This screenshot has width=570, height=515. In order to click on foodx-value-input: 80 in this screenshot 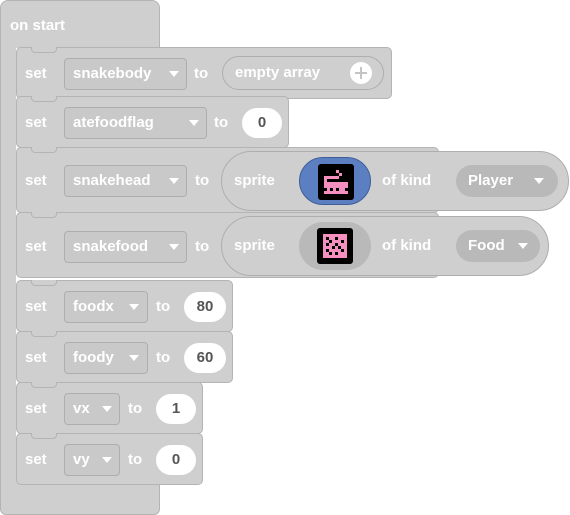, I will do `click(205, 307)`.